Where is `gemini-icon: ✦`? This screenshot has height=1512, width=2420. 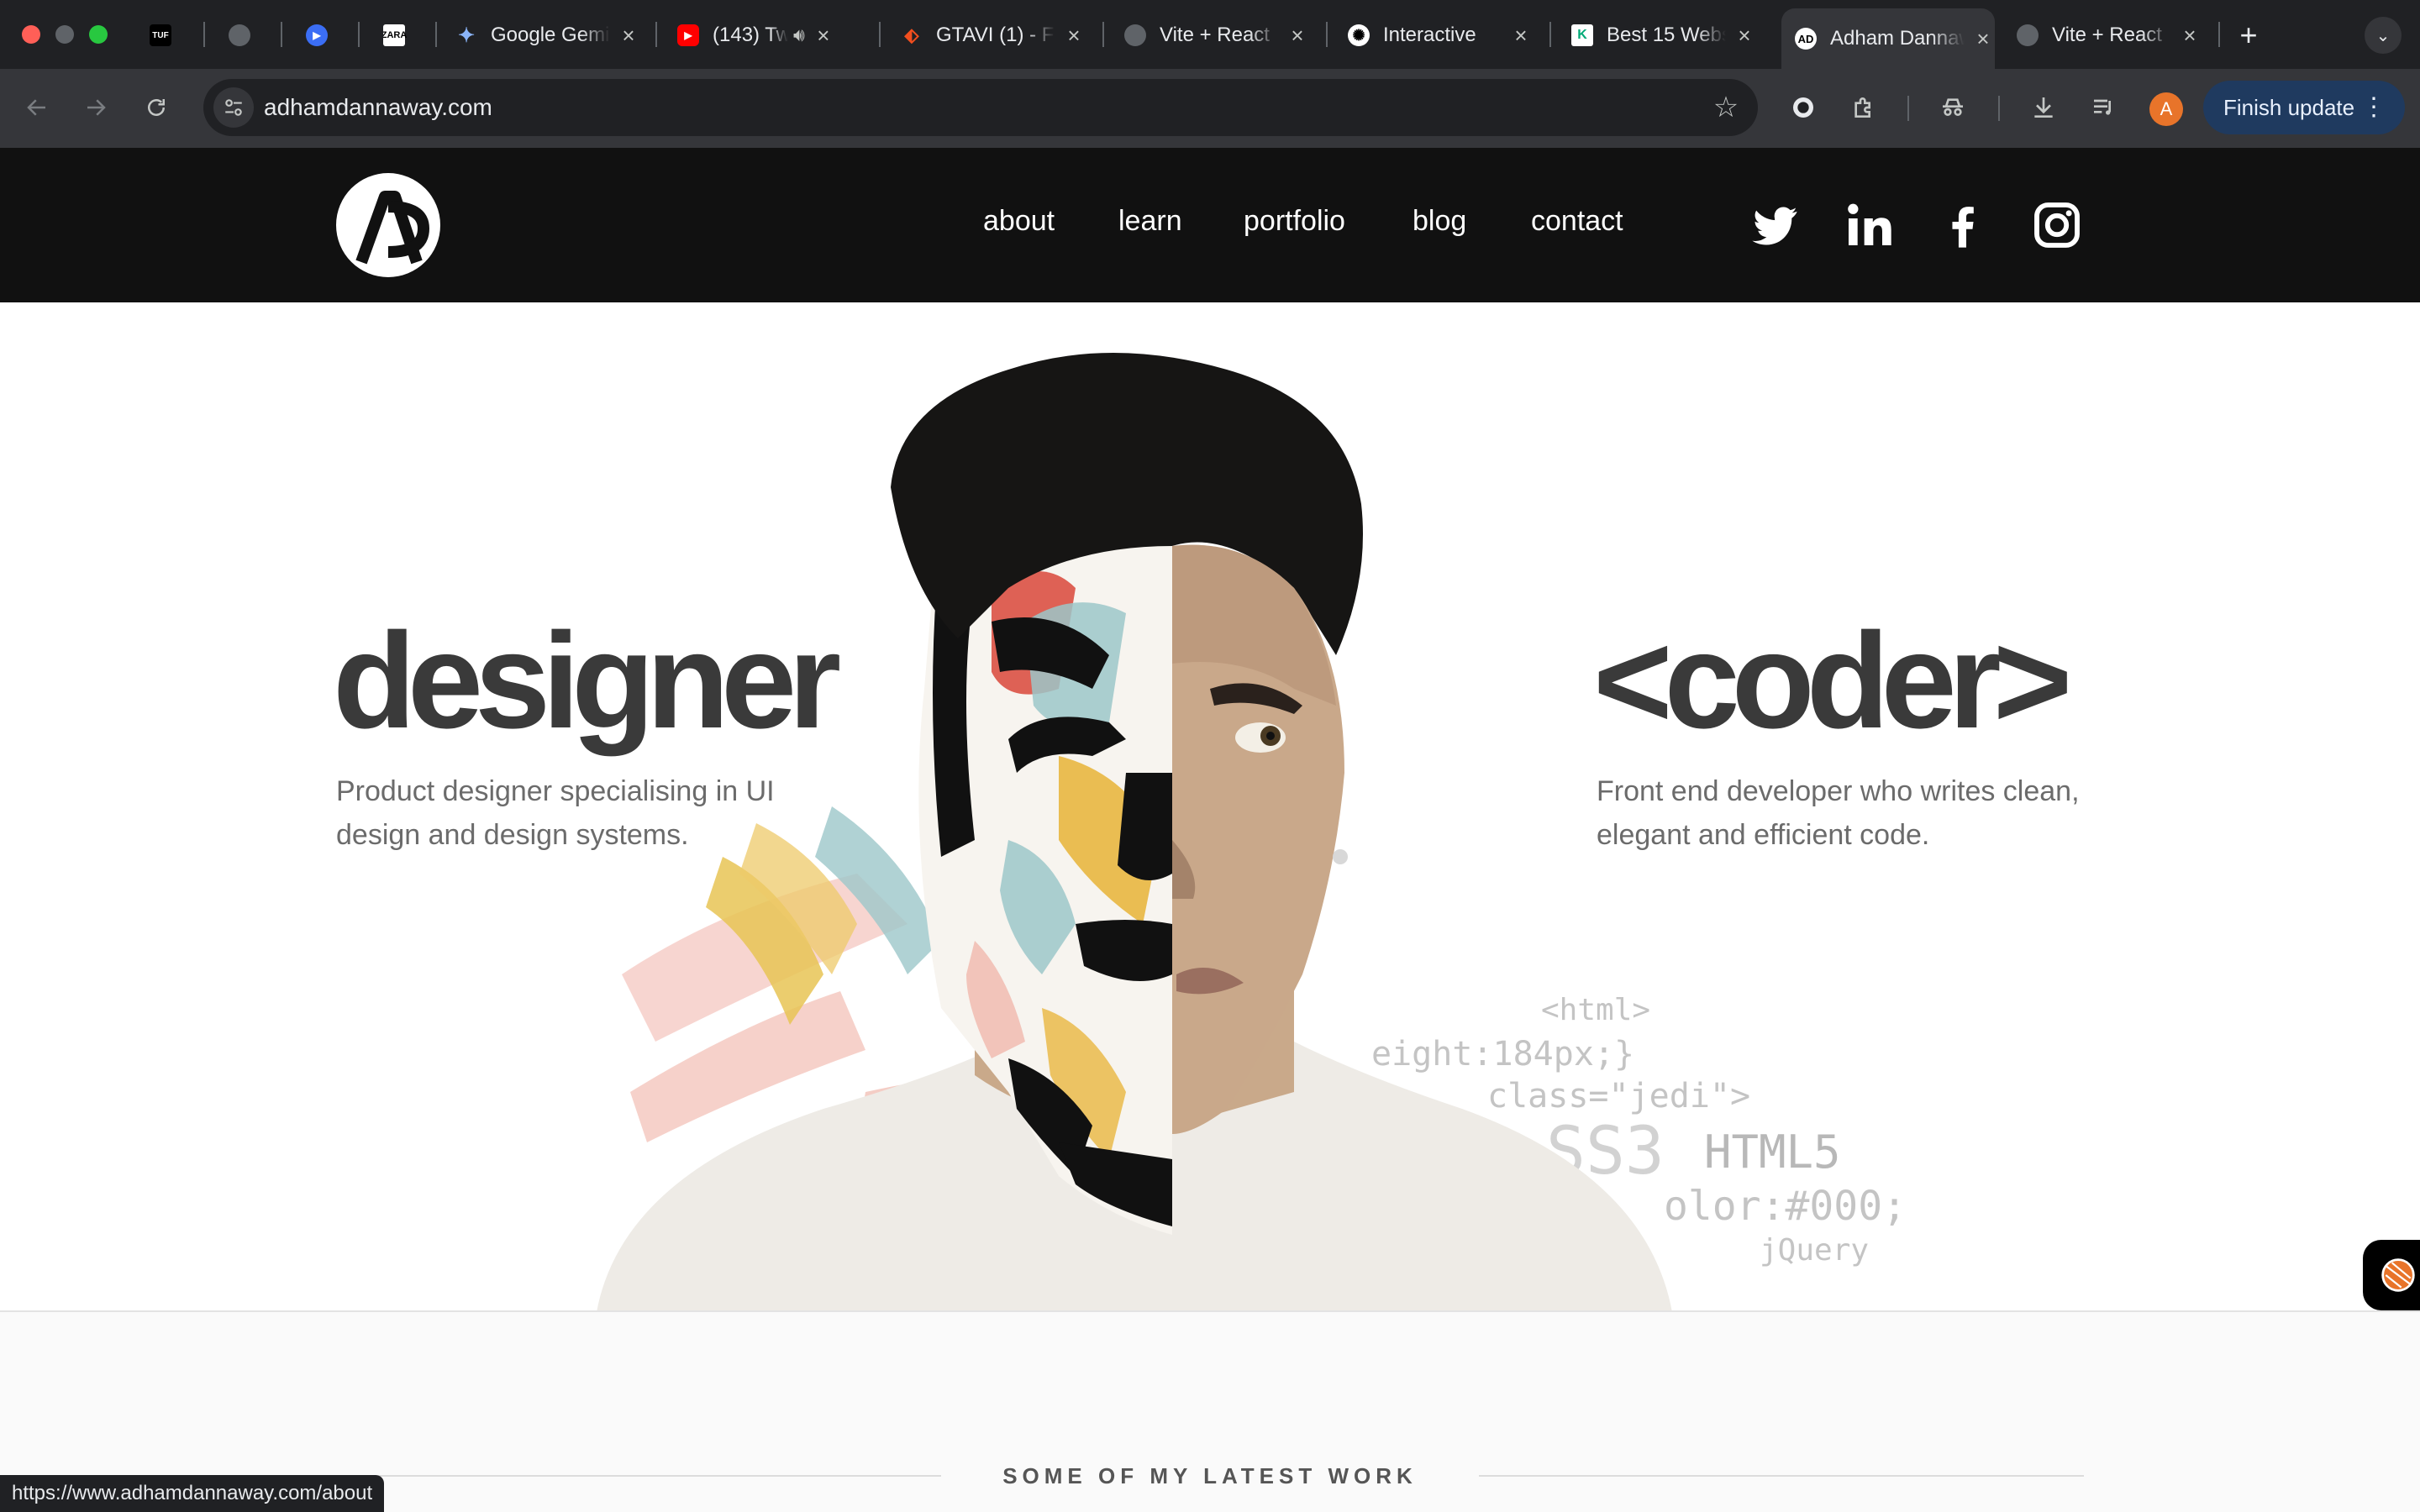 gemini-icon: ✦ is located at coordinates (466, 35).